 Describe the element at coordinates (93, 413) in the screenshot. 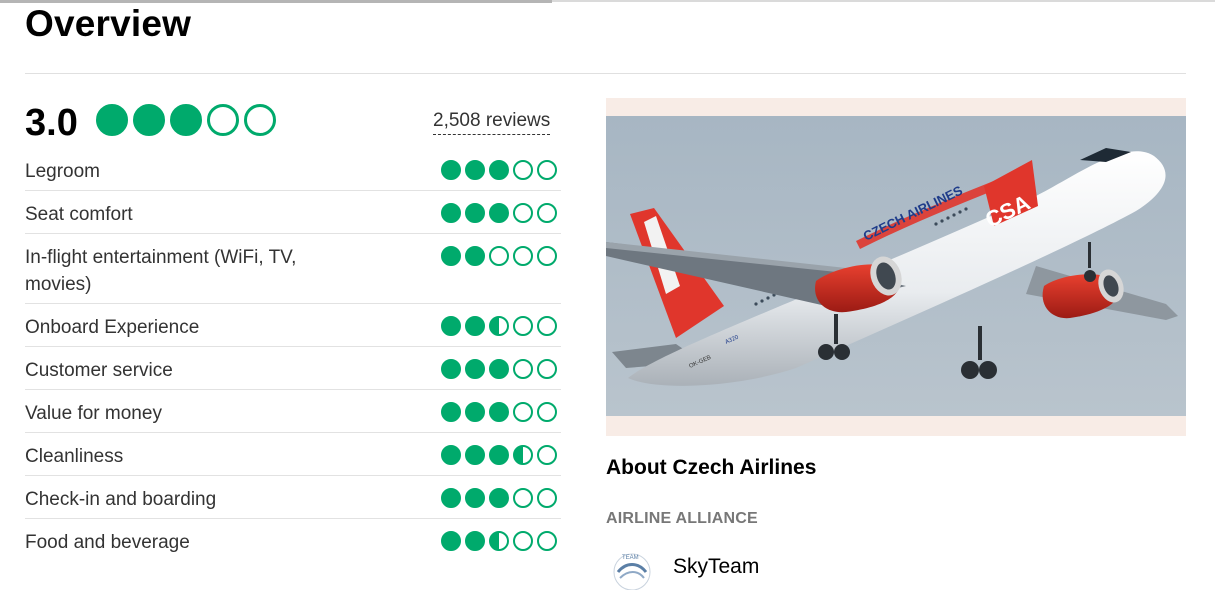

I see `category-label: Value for money` at that location.